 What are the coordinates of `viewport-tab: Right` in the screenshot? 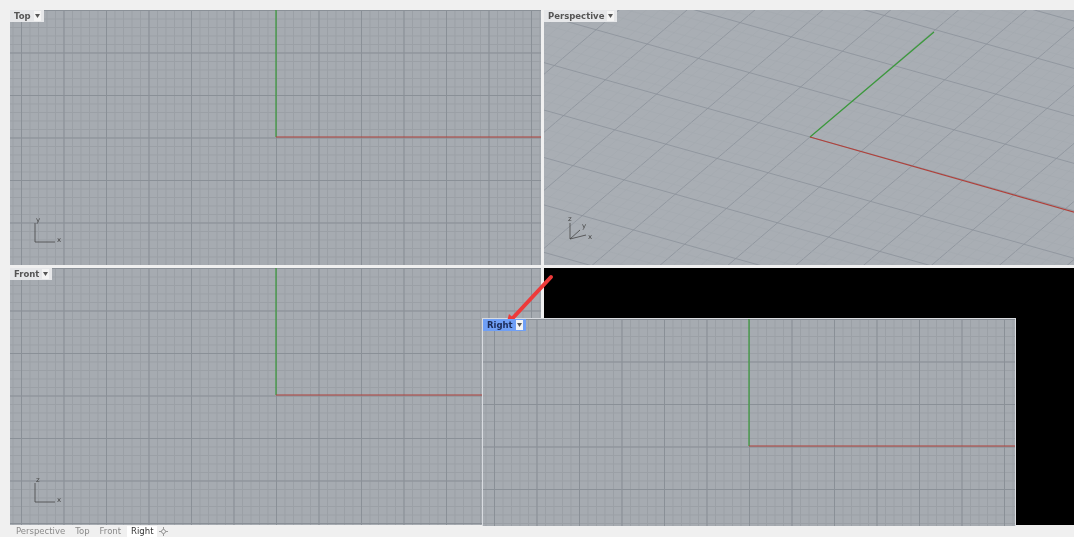 It's located at (142, 531).